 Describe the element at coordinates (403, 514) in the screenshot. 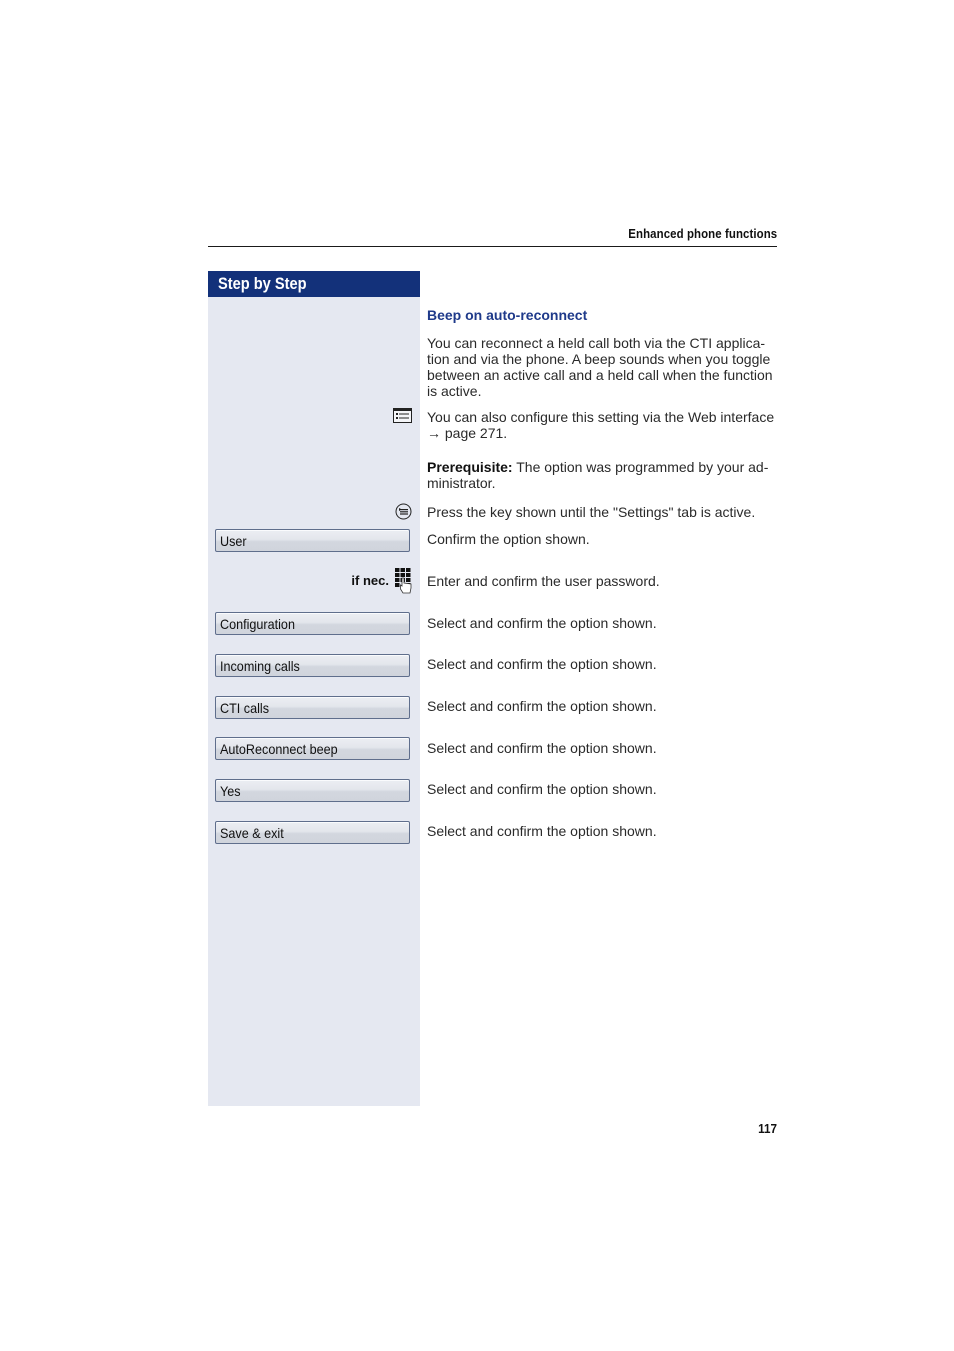

I see `menu-key-icon` at that location.